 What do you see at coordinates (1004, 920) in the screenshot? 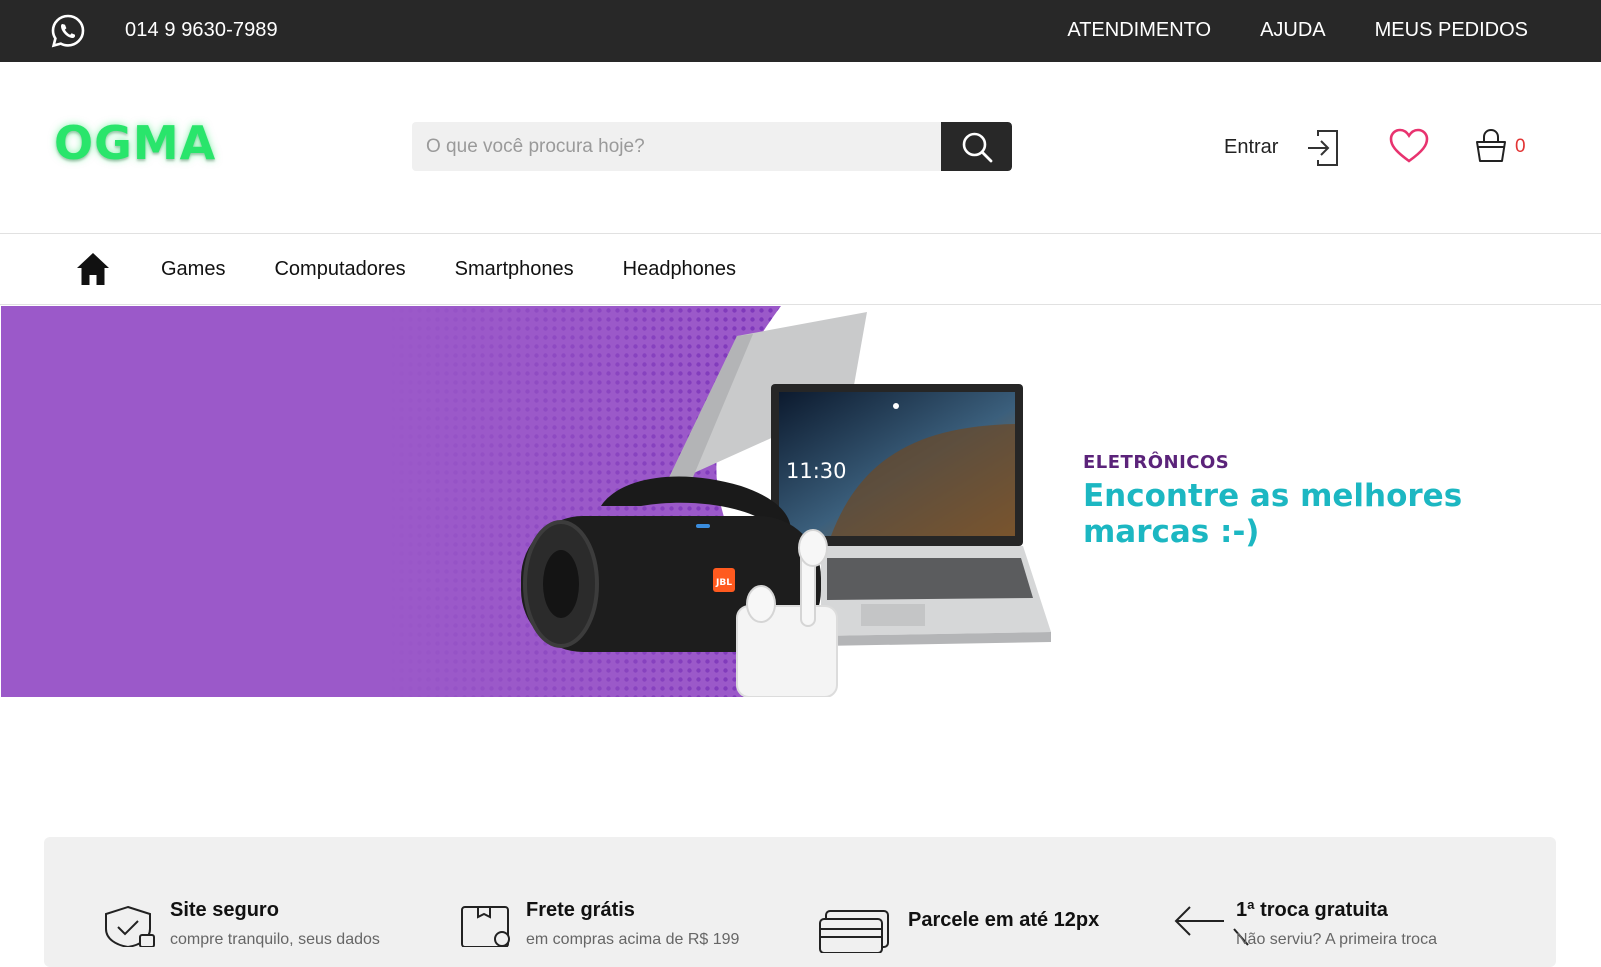
I see `feature-title: Parcele em até 12px` at bounding box center [1004, 920].